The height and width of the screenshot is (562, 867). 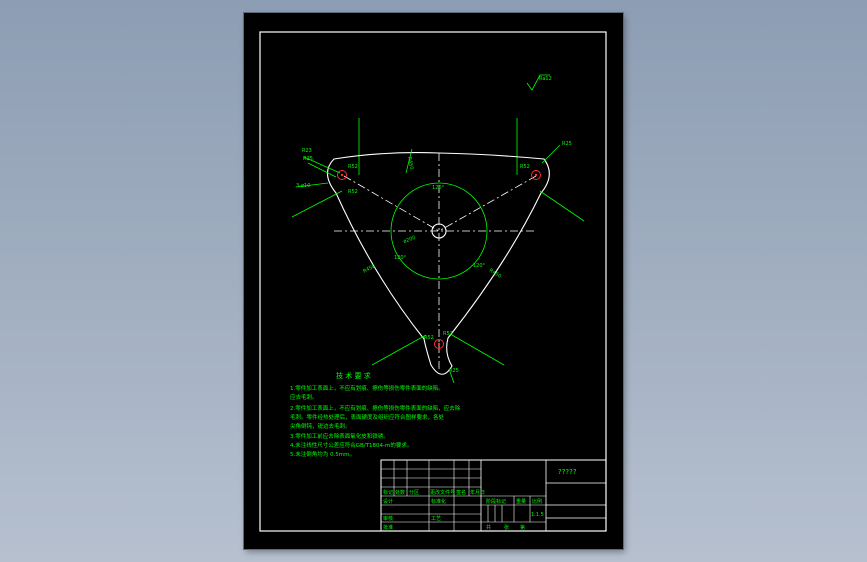 What do you see at coordinates (436, 519) in the screenshot?
I see `tb-process: 工艺` at bounding box center [436, 519].